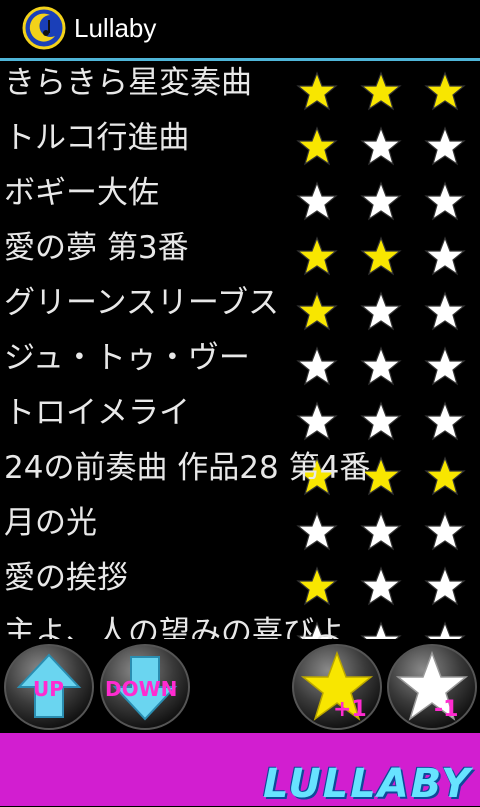 The width and height of the screenshot is (480, 807). I want to click on song-row: 24の前奏曲 作品28 第4番, so click(240, 473).